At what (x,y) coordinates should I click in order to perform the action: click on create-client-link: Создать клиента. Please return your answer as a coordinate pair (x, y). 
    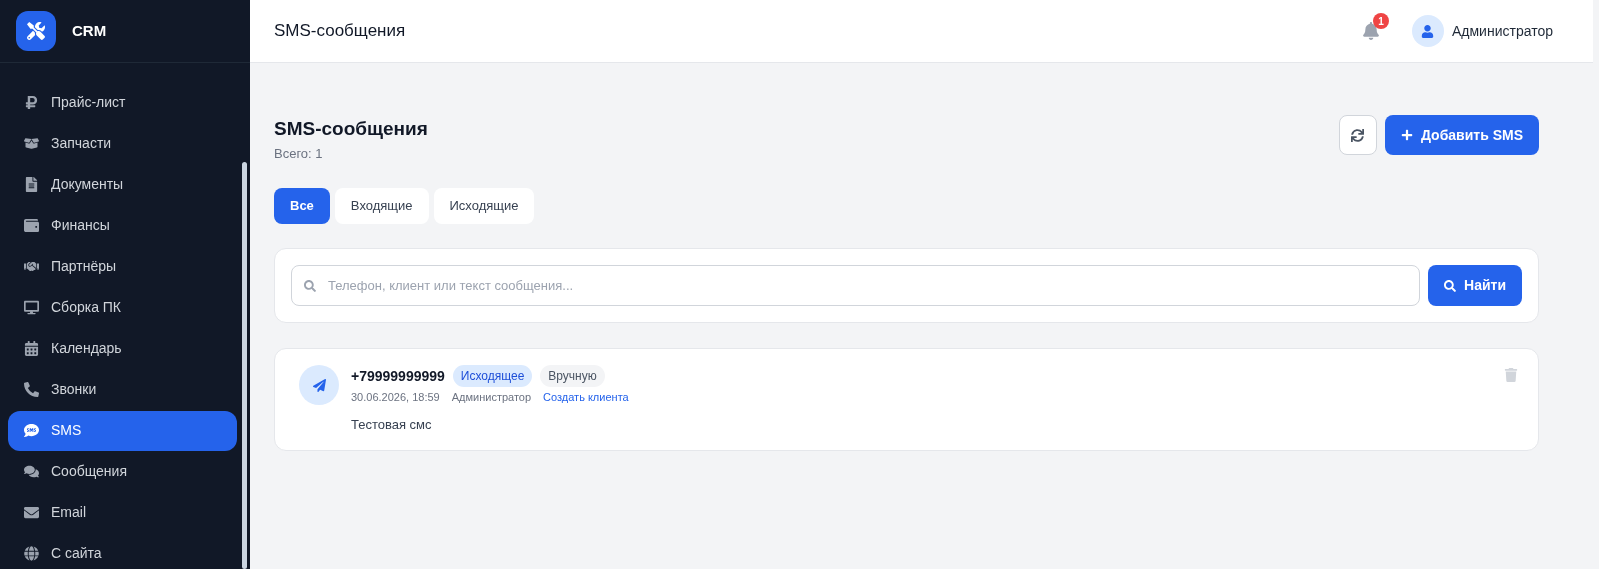
    Looking at the image, I should click on (586, 397).